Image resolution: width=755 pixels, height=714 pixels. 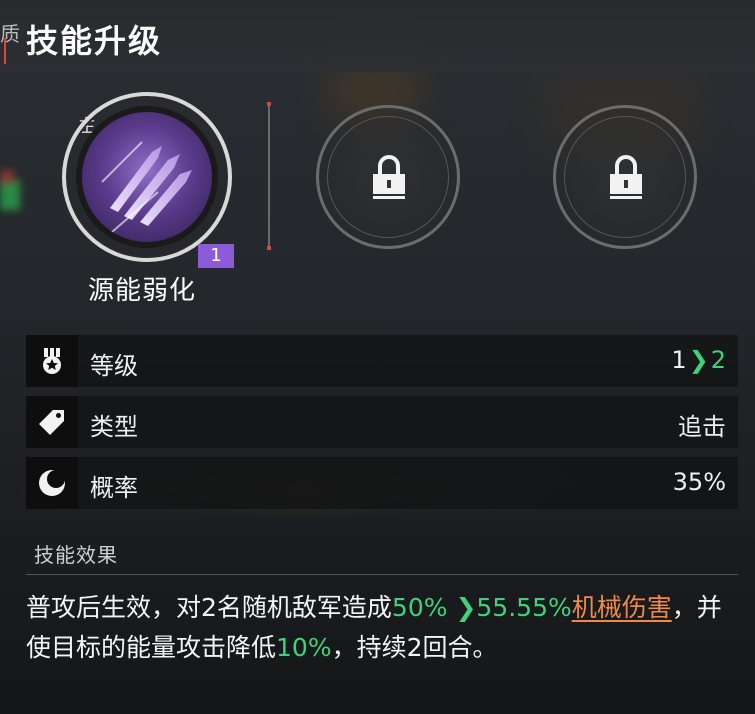 What do you see at coordinates (52, 361) in the screenshot?
I see `medal-icon` at bounding box center [52, 361].